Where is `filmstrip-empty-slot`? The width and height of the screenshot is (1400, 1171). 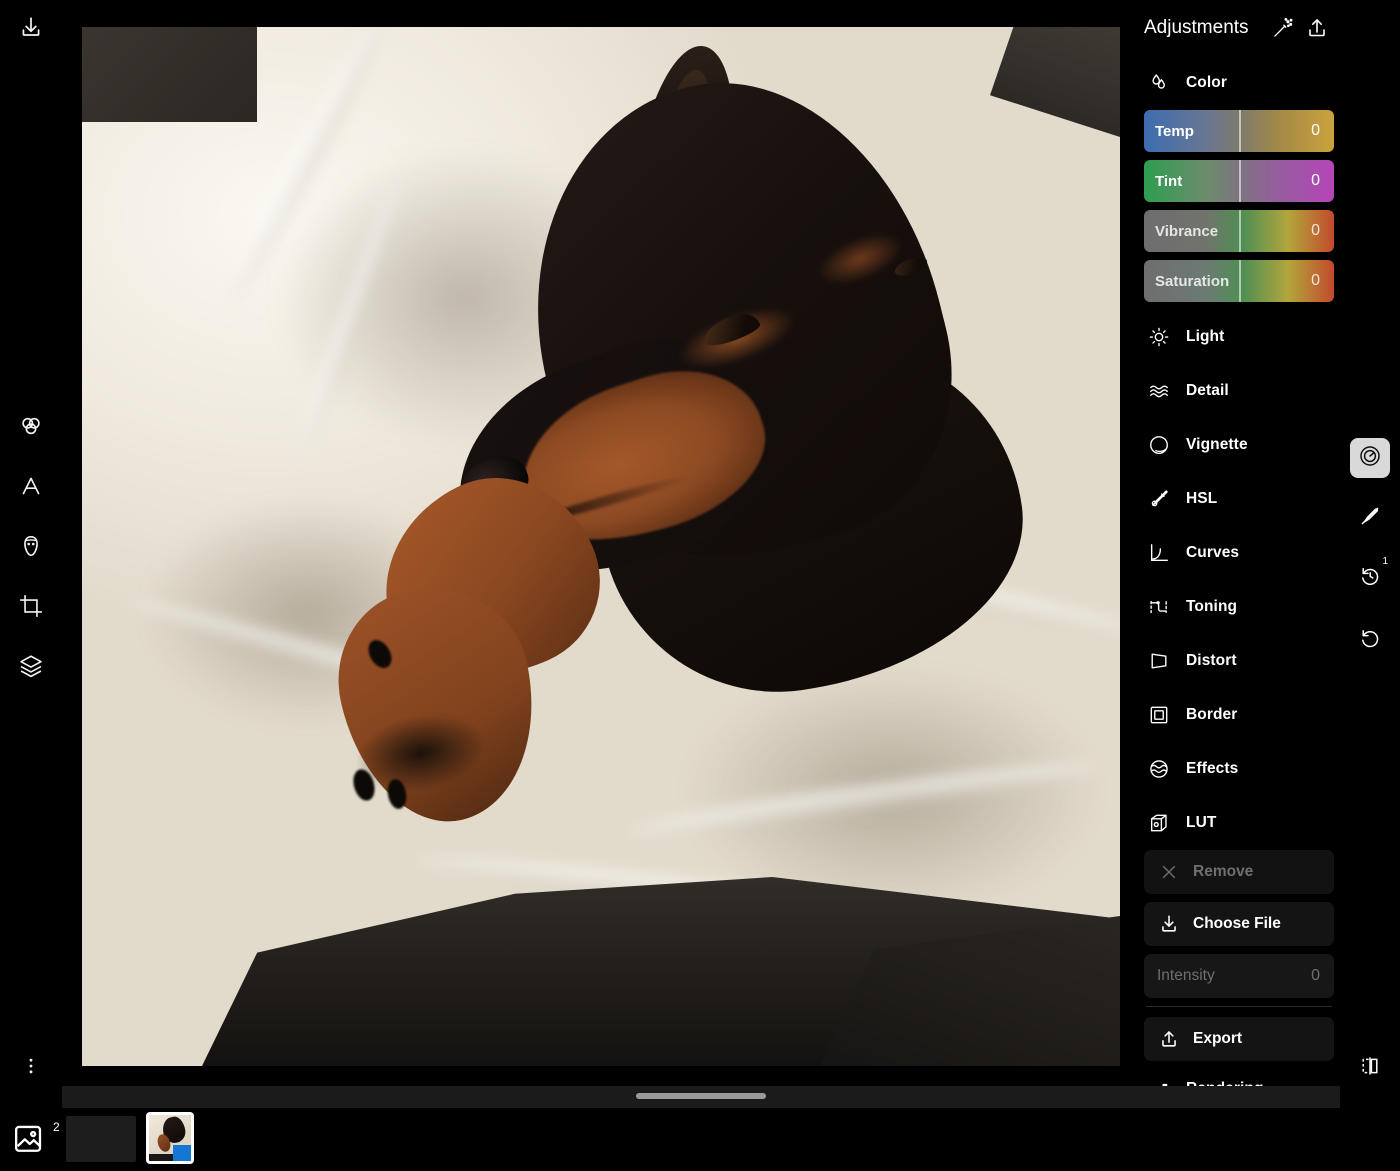 filmstrip-empty-slot is located at coordinates (101, 1139).